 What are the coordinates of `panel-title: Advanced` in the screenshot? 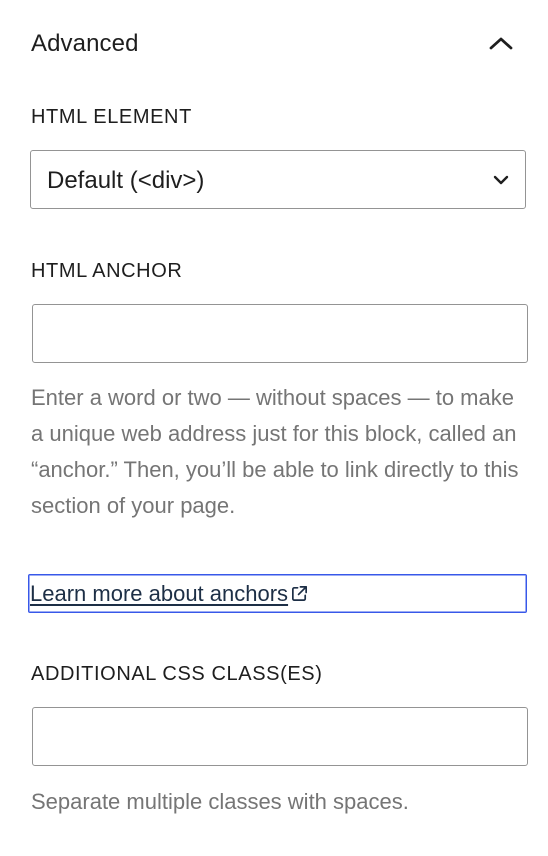 It's located at (85, 43).